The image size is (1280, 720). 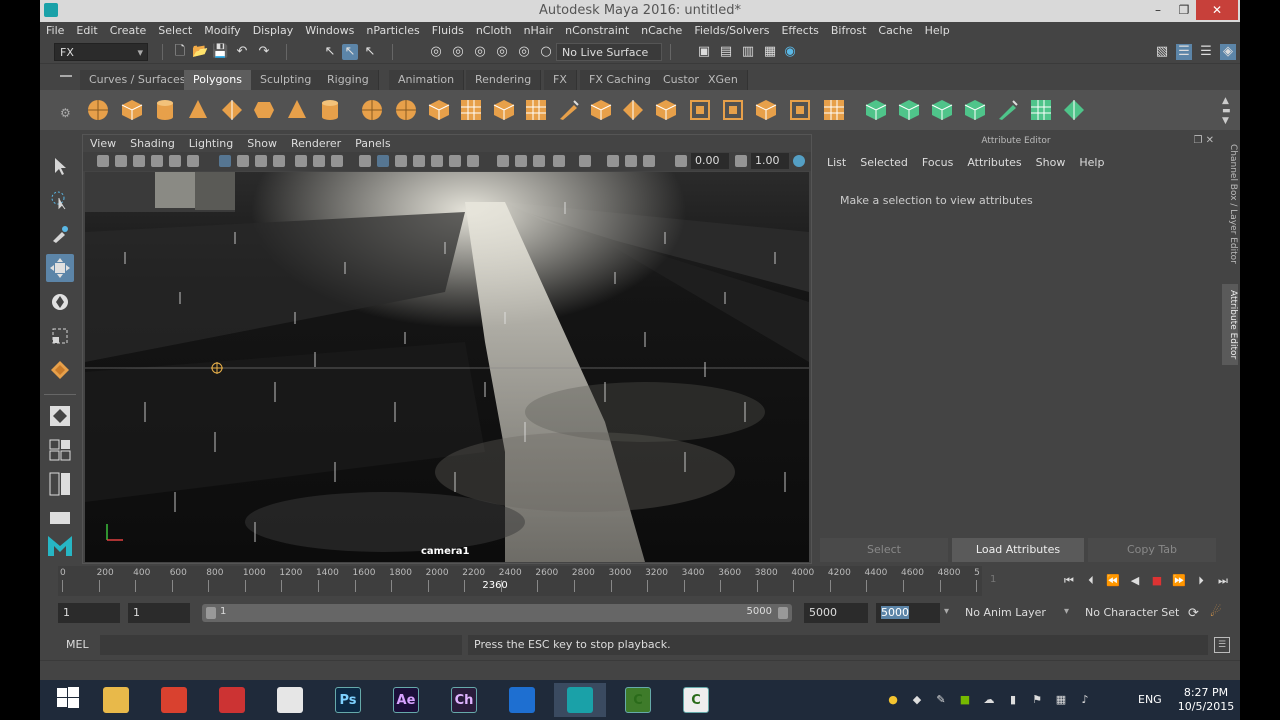 I want to click on snap-grid-icon: ◎, so click(x=436, y=52).